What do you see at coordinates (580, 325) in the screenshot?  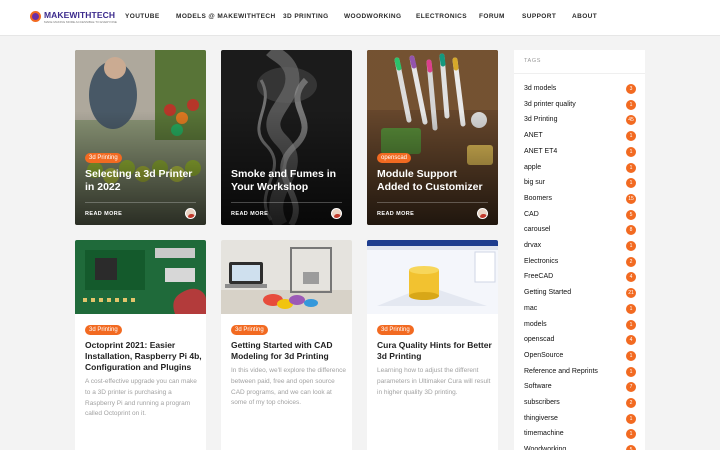 I see `tag-item: models 1` at bounding box center [580, 325].